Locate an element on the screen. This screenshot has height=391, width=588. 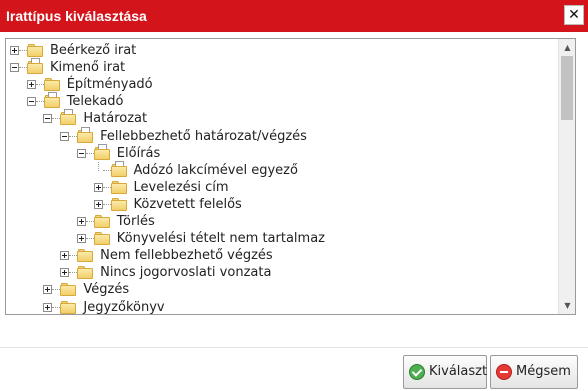
tree-item-label: Adózó lakcímével egyező is located at coordinates (216, 170).